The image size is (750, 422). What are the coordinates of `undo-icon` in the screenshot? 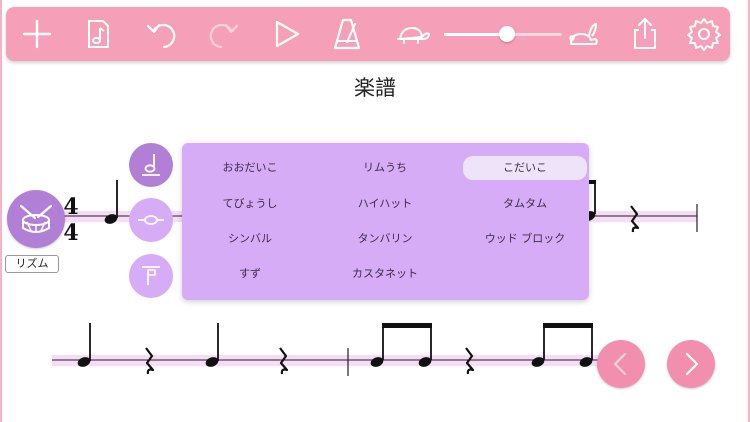 It's located at (161, 36).